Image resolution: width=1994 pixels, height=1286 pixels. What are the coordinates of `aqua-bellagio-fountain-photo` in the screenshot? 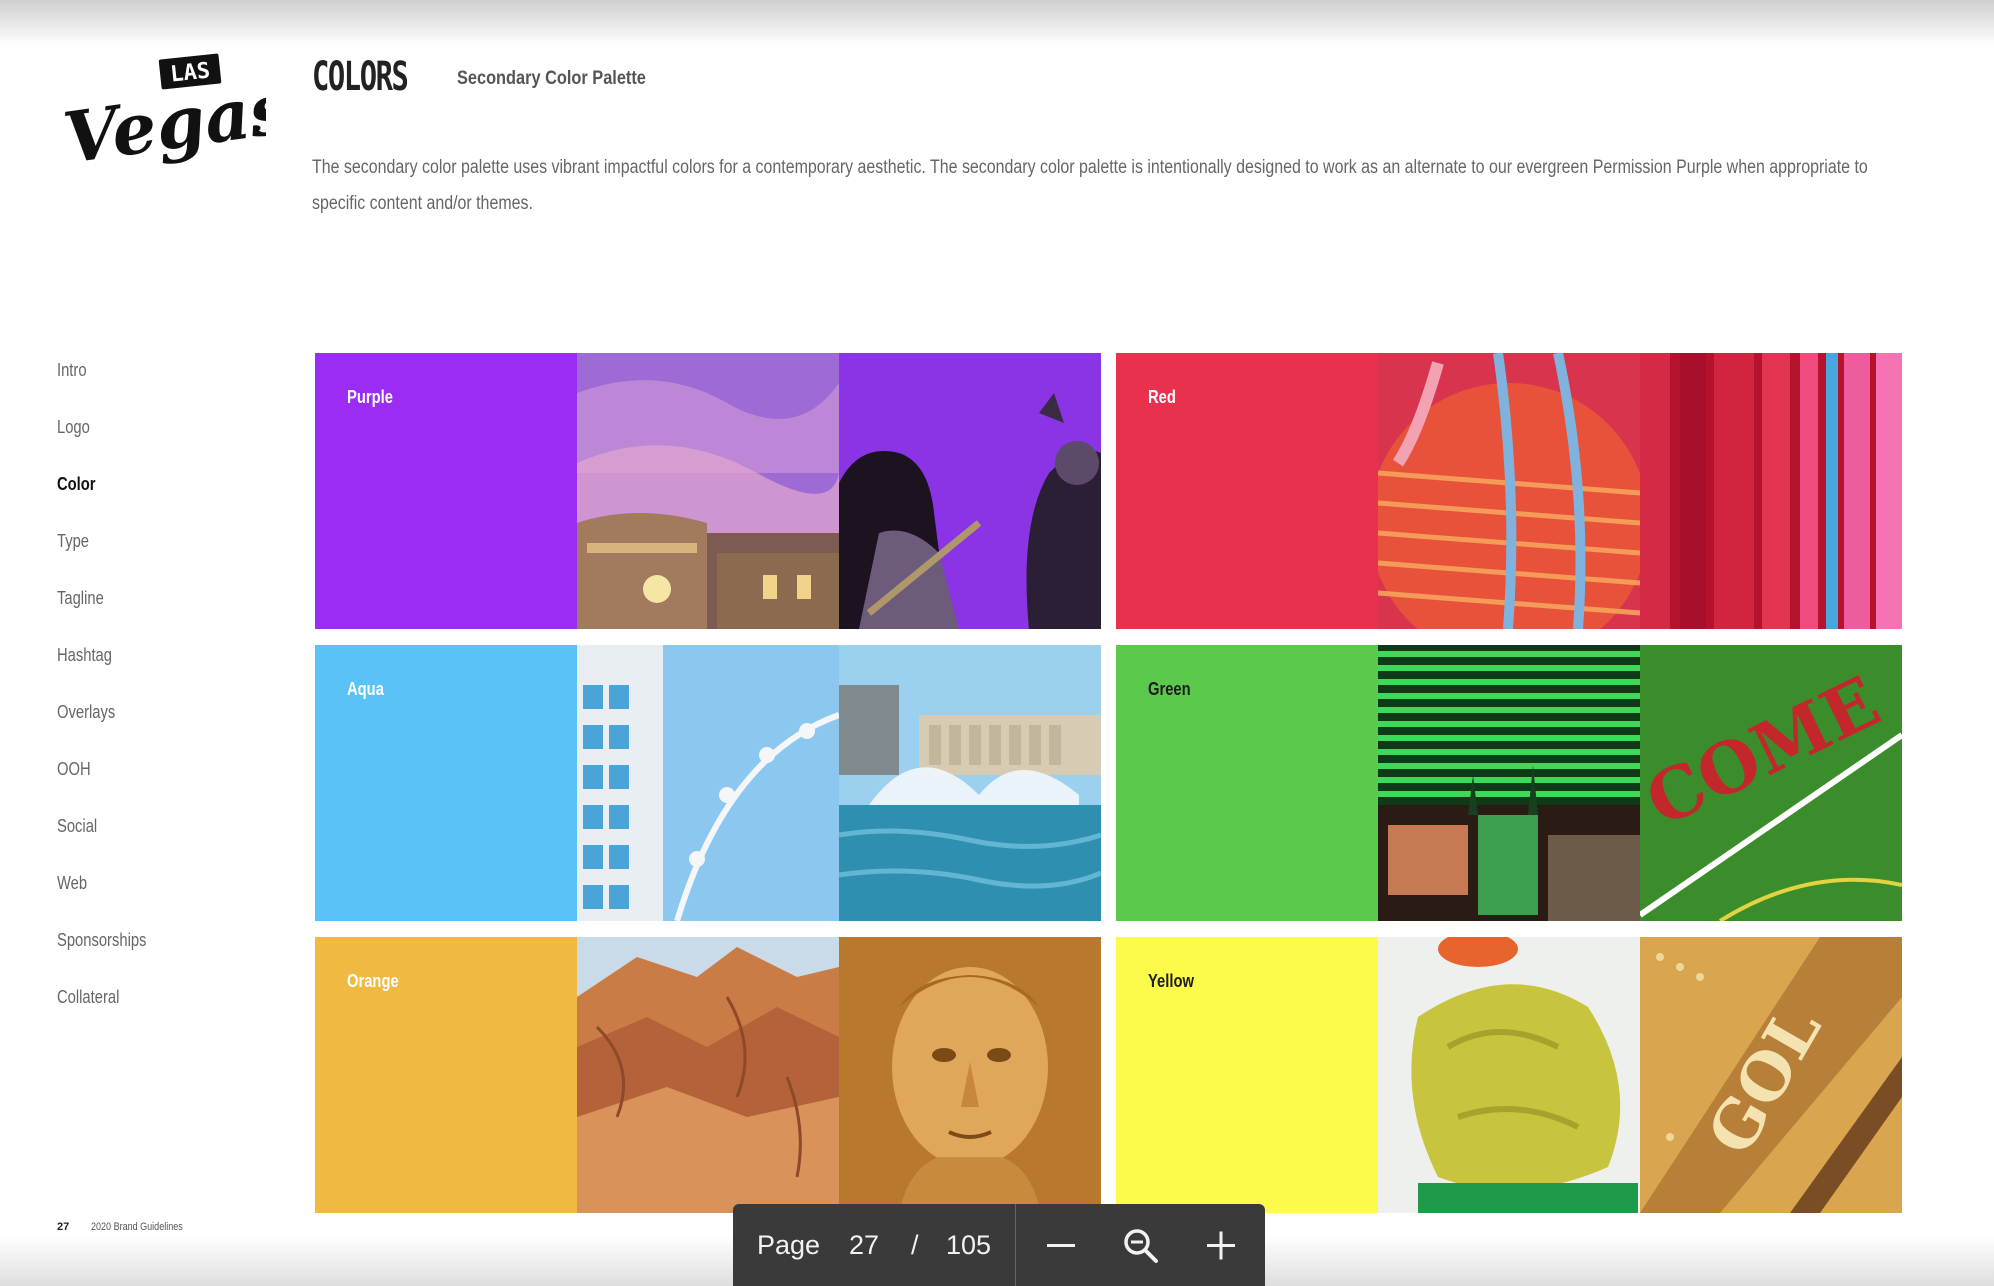 It's located at (970, 783).